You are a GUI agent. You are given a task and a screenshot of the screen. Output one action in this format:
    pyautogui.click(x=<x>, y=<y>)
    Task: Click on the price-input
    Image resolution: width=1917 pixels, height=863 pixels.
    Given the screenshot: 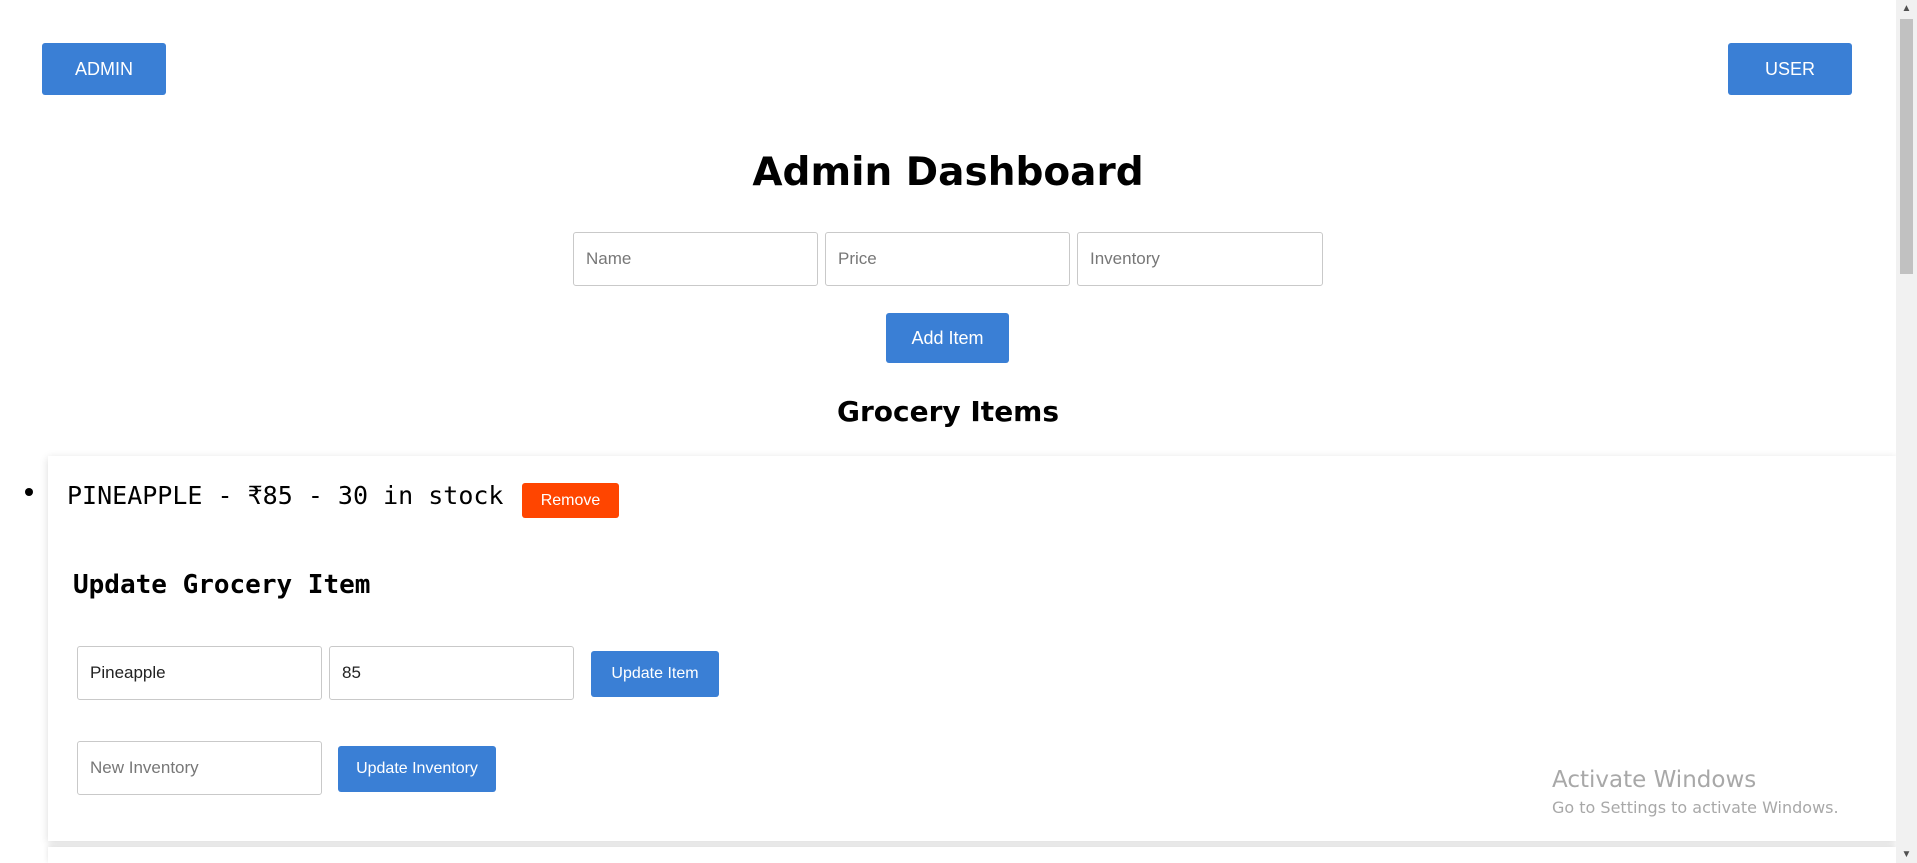 What is the action you would take?
    pyautogui.click(x=947, y=259)
    